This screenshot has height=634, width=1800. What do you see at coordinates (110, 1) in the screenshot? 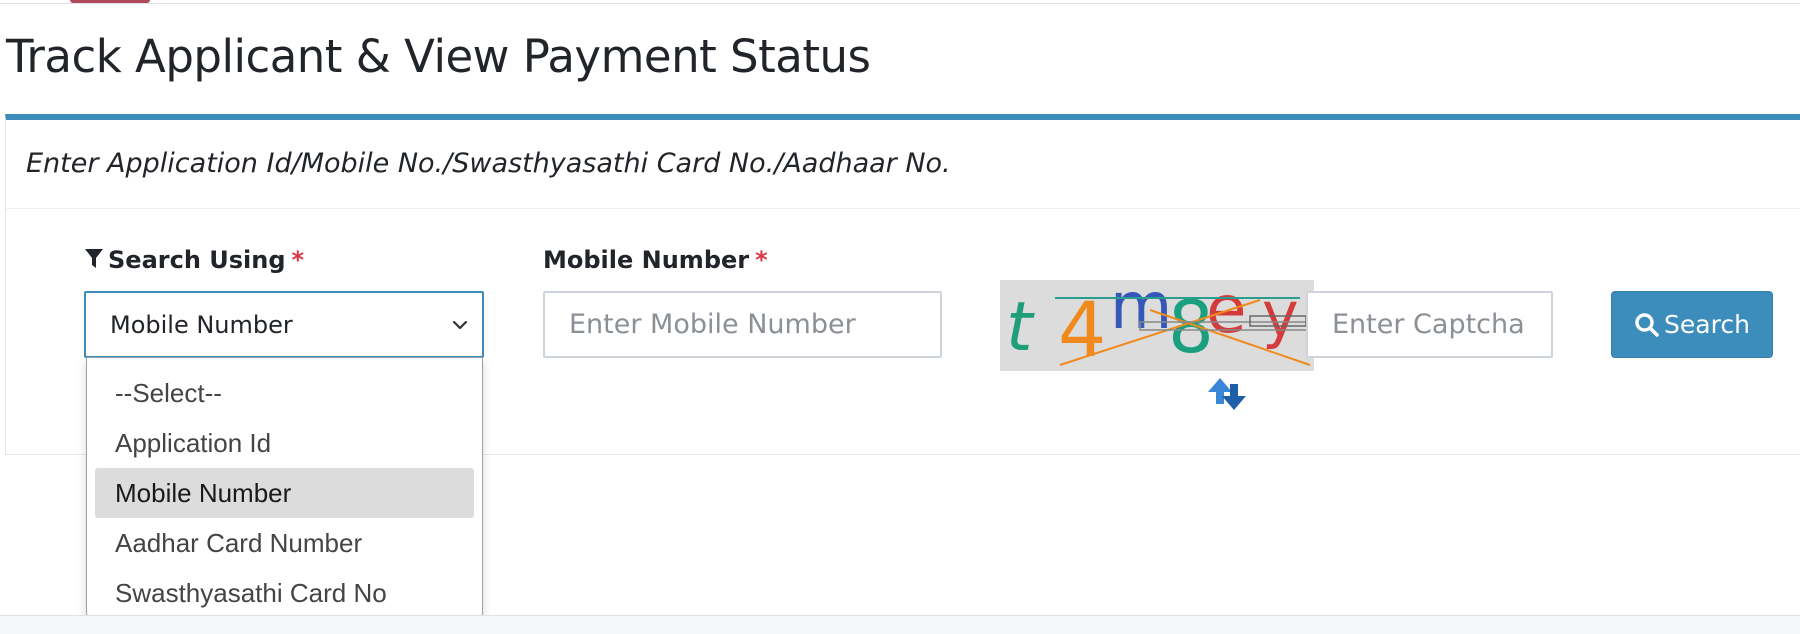
I see `logo-edge` at bounding box center [110, 1].